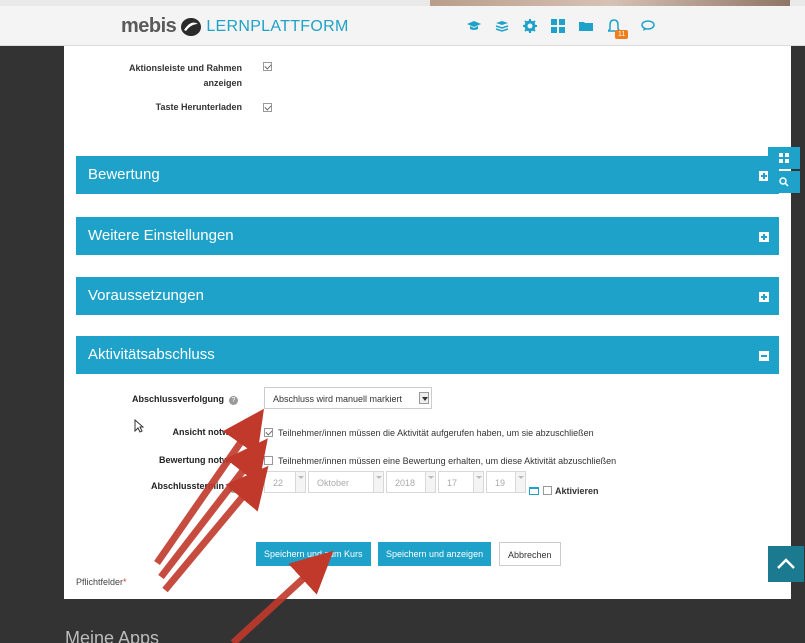  What do you see at coordinates (577, 491) in the screenshot?
I see `enable-date-label: Aktivieren` at bounding box center [577, 491].